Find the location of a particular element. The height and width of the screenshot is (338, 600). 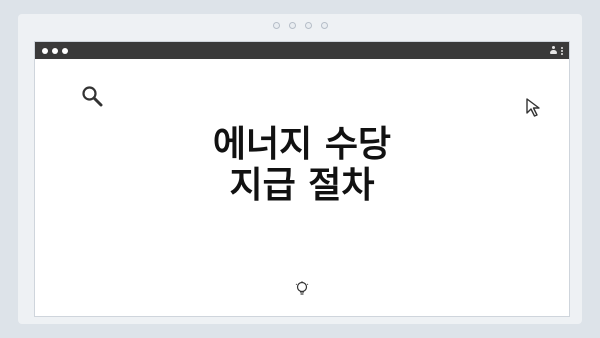

minimize-window-button is located at coordinates (55, 50).